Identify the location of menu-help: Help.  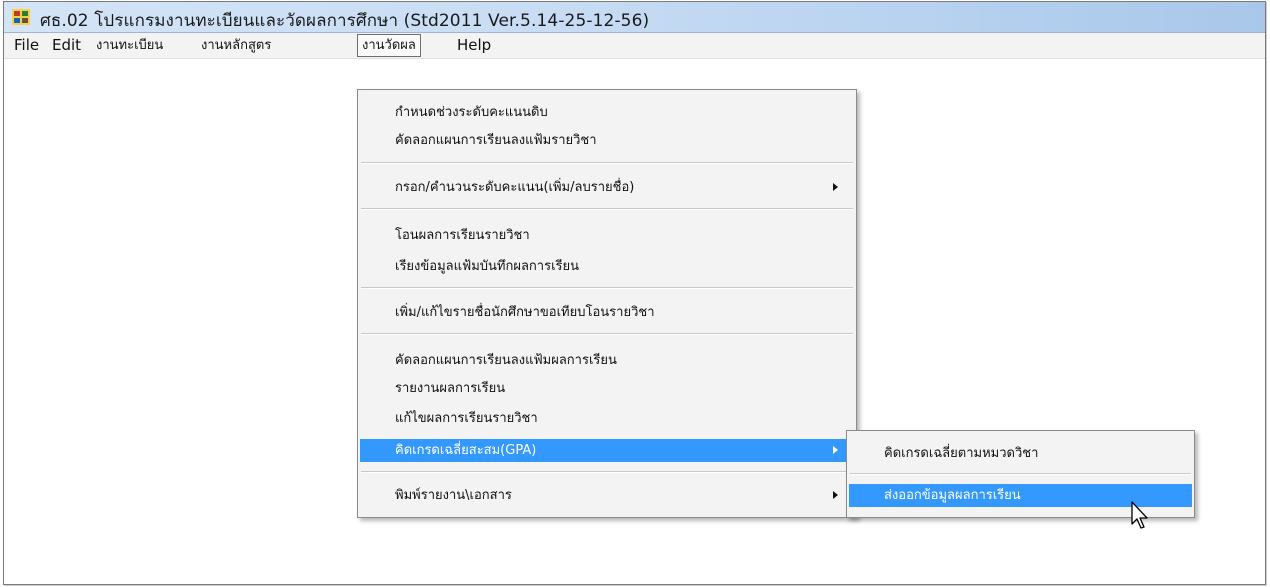
(474, 45).